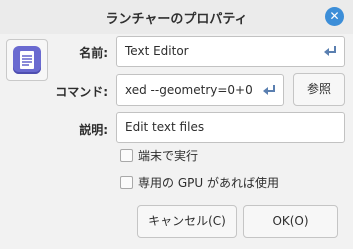 The image size is (353, 249). What do you see at coordinates (165, 127) in the screenshot?
I see `comment-value: Edit text files` at bounding box center [165, 127].